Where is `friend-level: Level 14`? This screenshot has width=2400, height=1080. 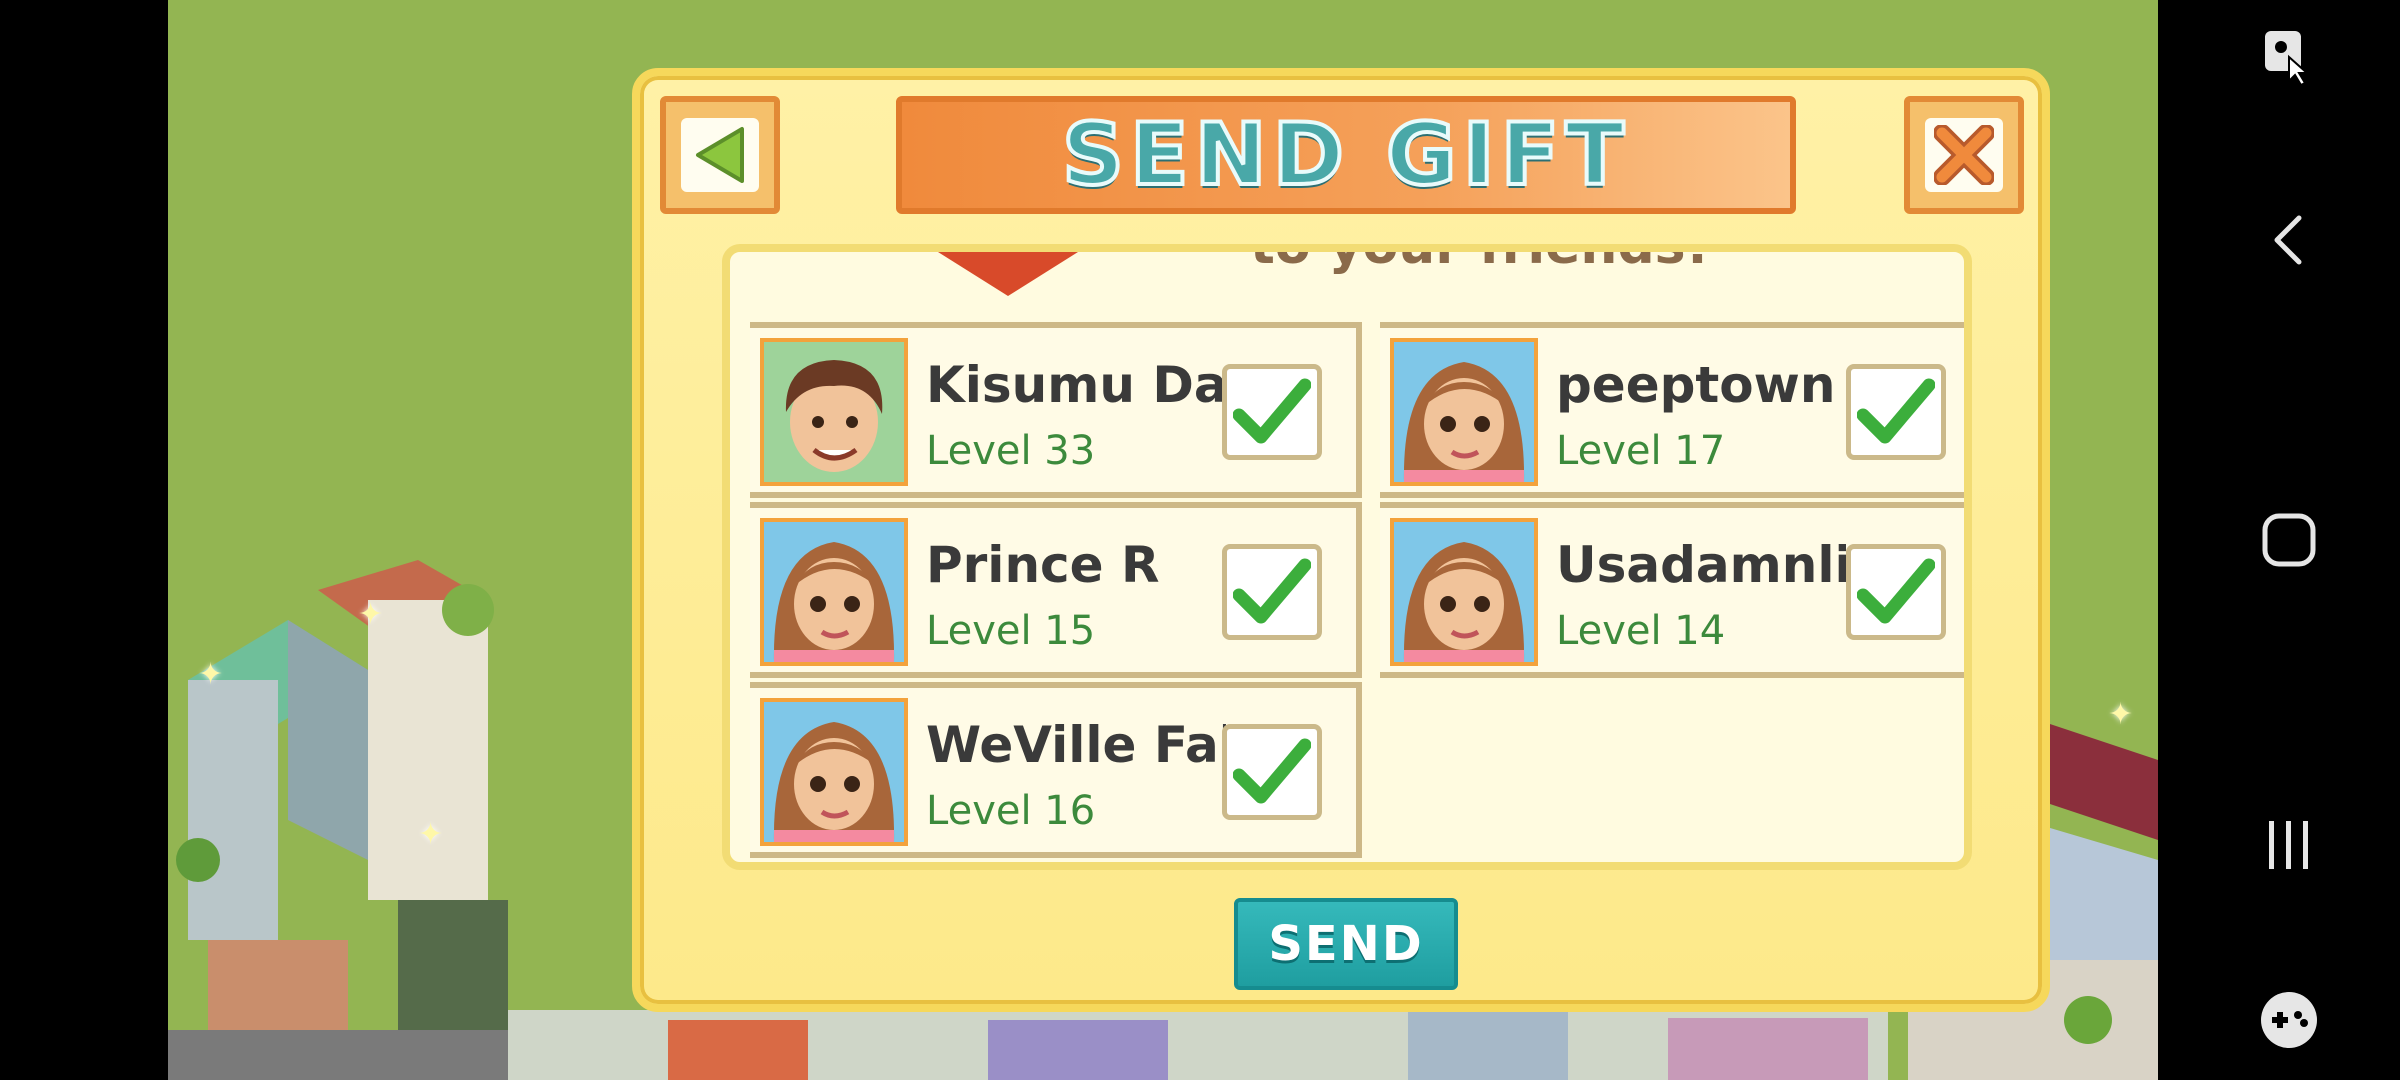 friend-level: Level 14 is located at coordinates (1641, 631).